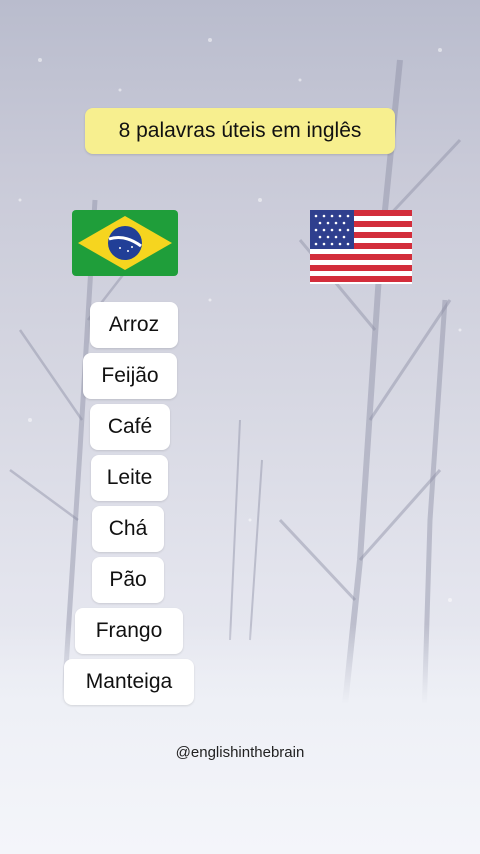 The height and width of the screenshot is (854, 480). I want to click on word-card-manteiga: Manteiga, so click(129, 682).